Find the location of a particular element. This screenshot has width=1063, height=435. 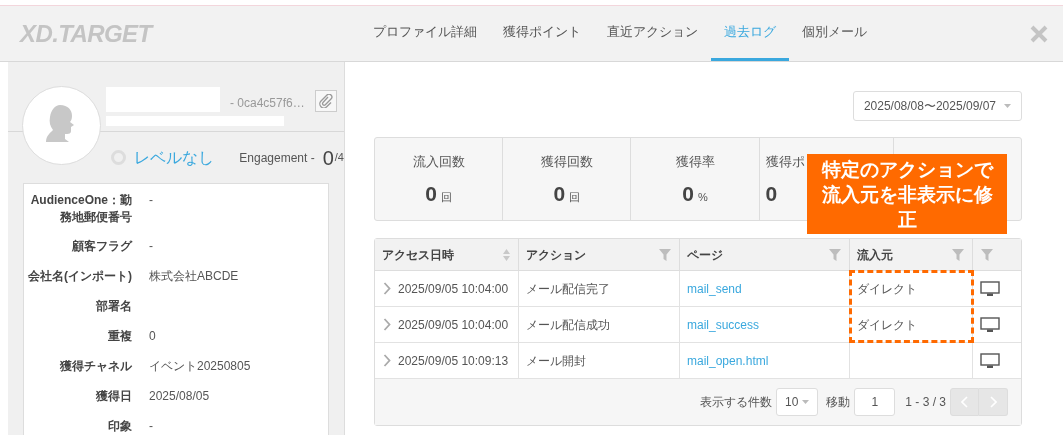

previous-page-button is located at coordinates (964, 402).